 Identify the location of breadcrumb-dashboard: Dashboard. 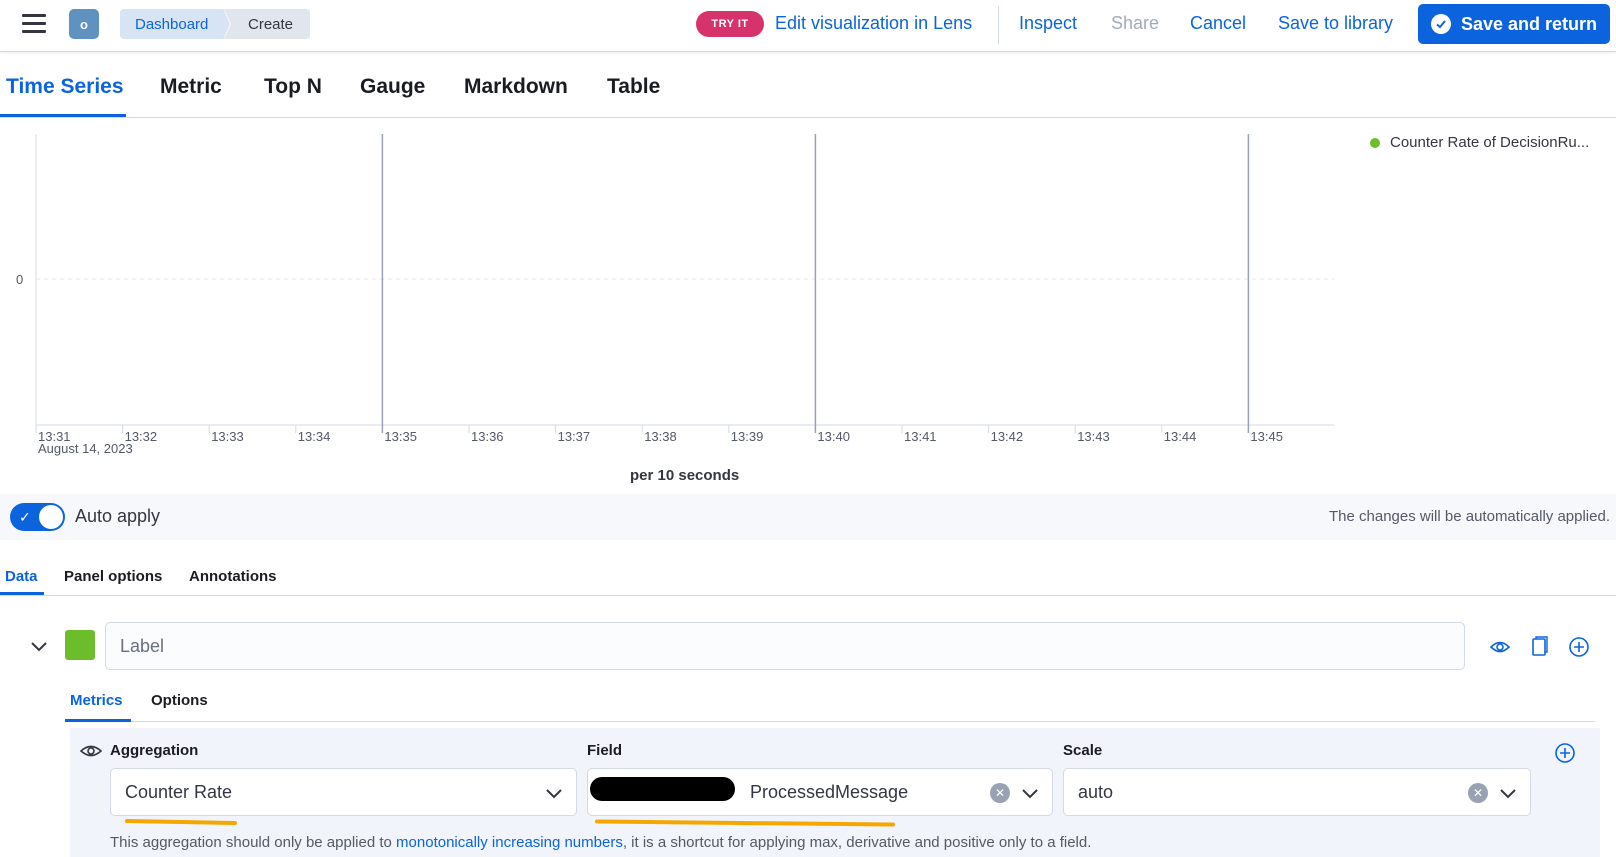
(175, 24).